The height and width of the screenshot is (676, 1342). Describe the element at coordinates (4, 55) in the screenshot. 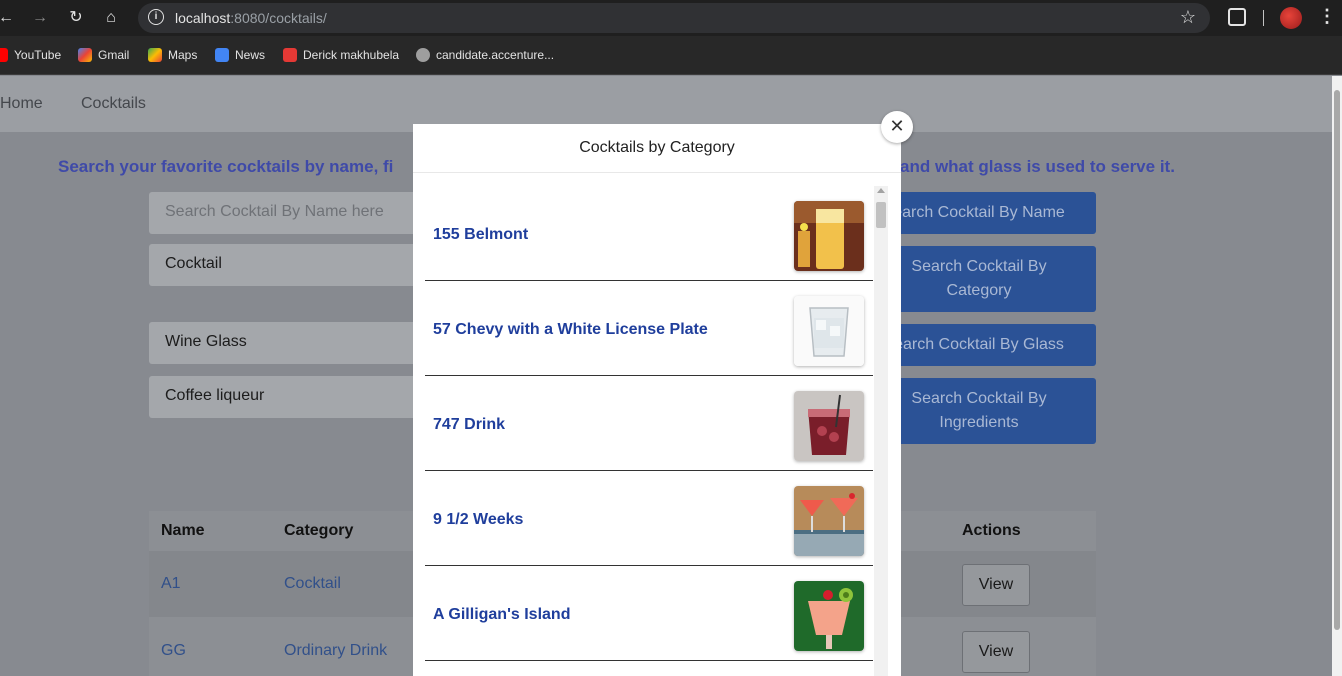

I see `youtube-icon` at that location.